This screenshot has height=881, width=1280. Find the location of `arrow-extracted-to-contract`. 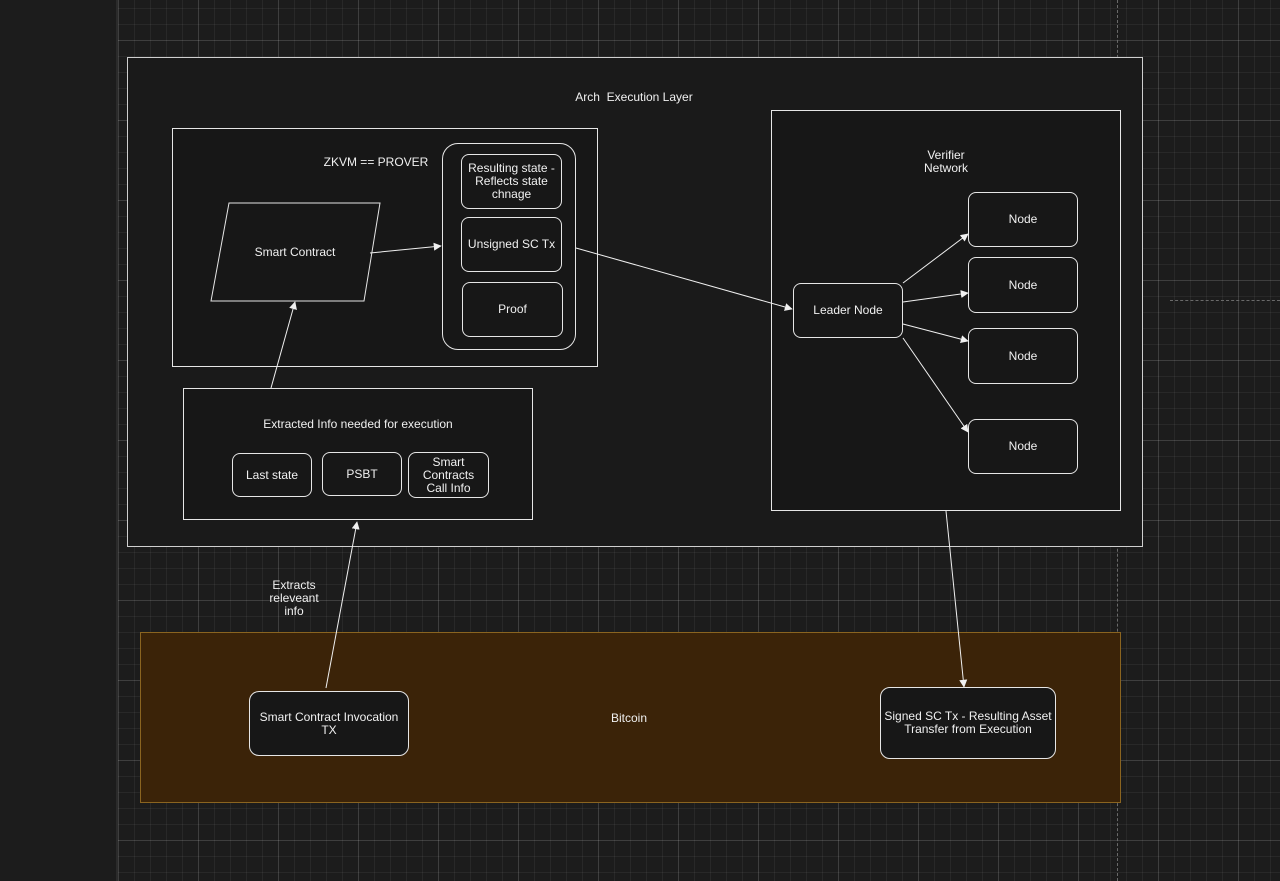

arrow-extracted-to-contract is located at coordinates (283, 345).